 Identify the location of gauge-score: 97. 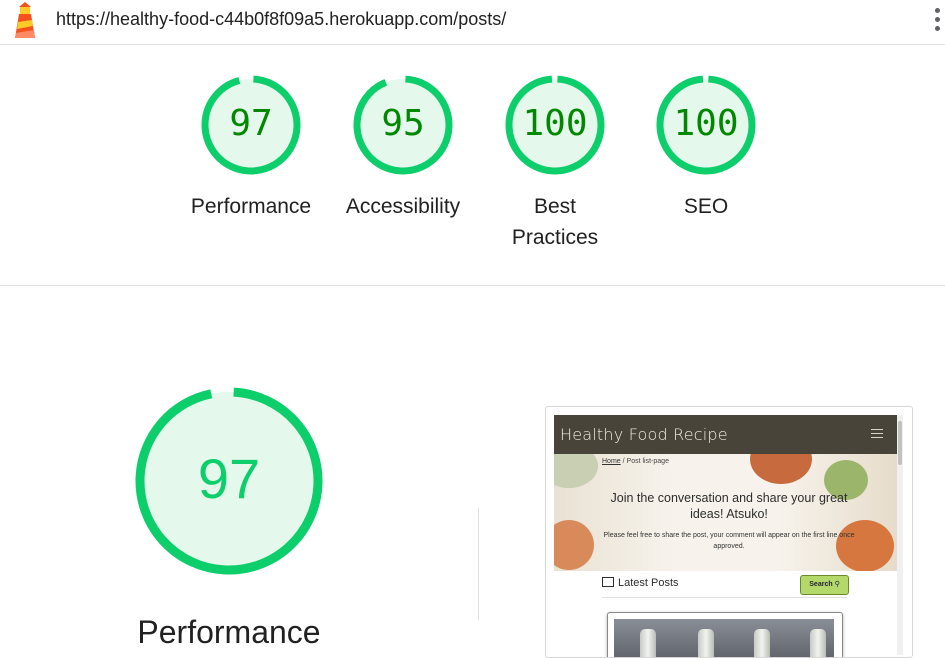
(251, 123).